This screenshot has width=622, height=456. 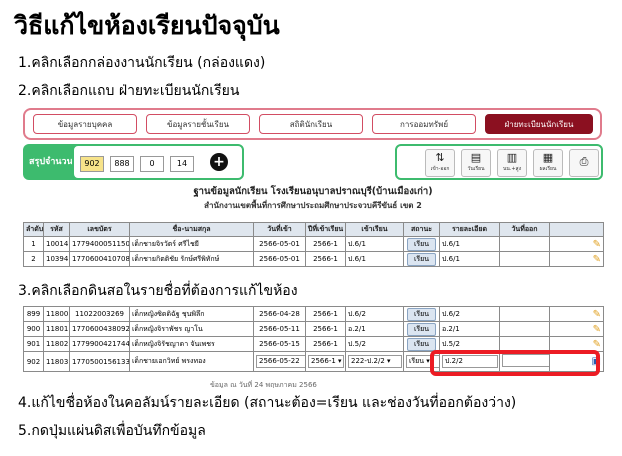 I want to click on cell-code: 11800, so click(x=56, y=314).